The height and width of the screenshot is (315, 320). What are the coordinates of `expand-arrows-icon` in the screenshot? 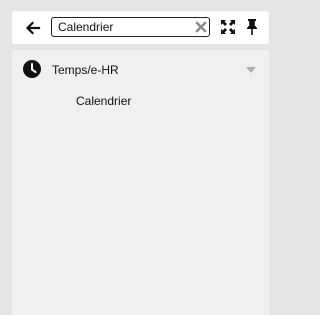 It's located at (228, 27).